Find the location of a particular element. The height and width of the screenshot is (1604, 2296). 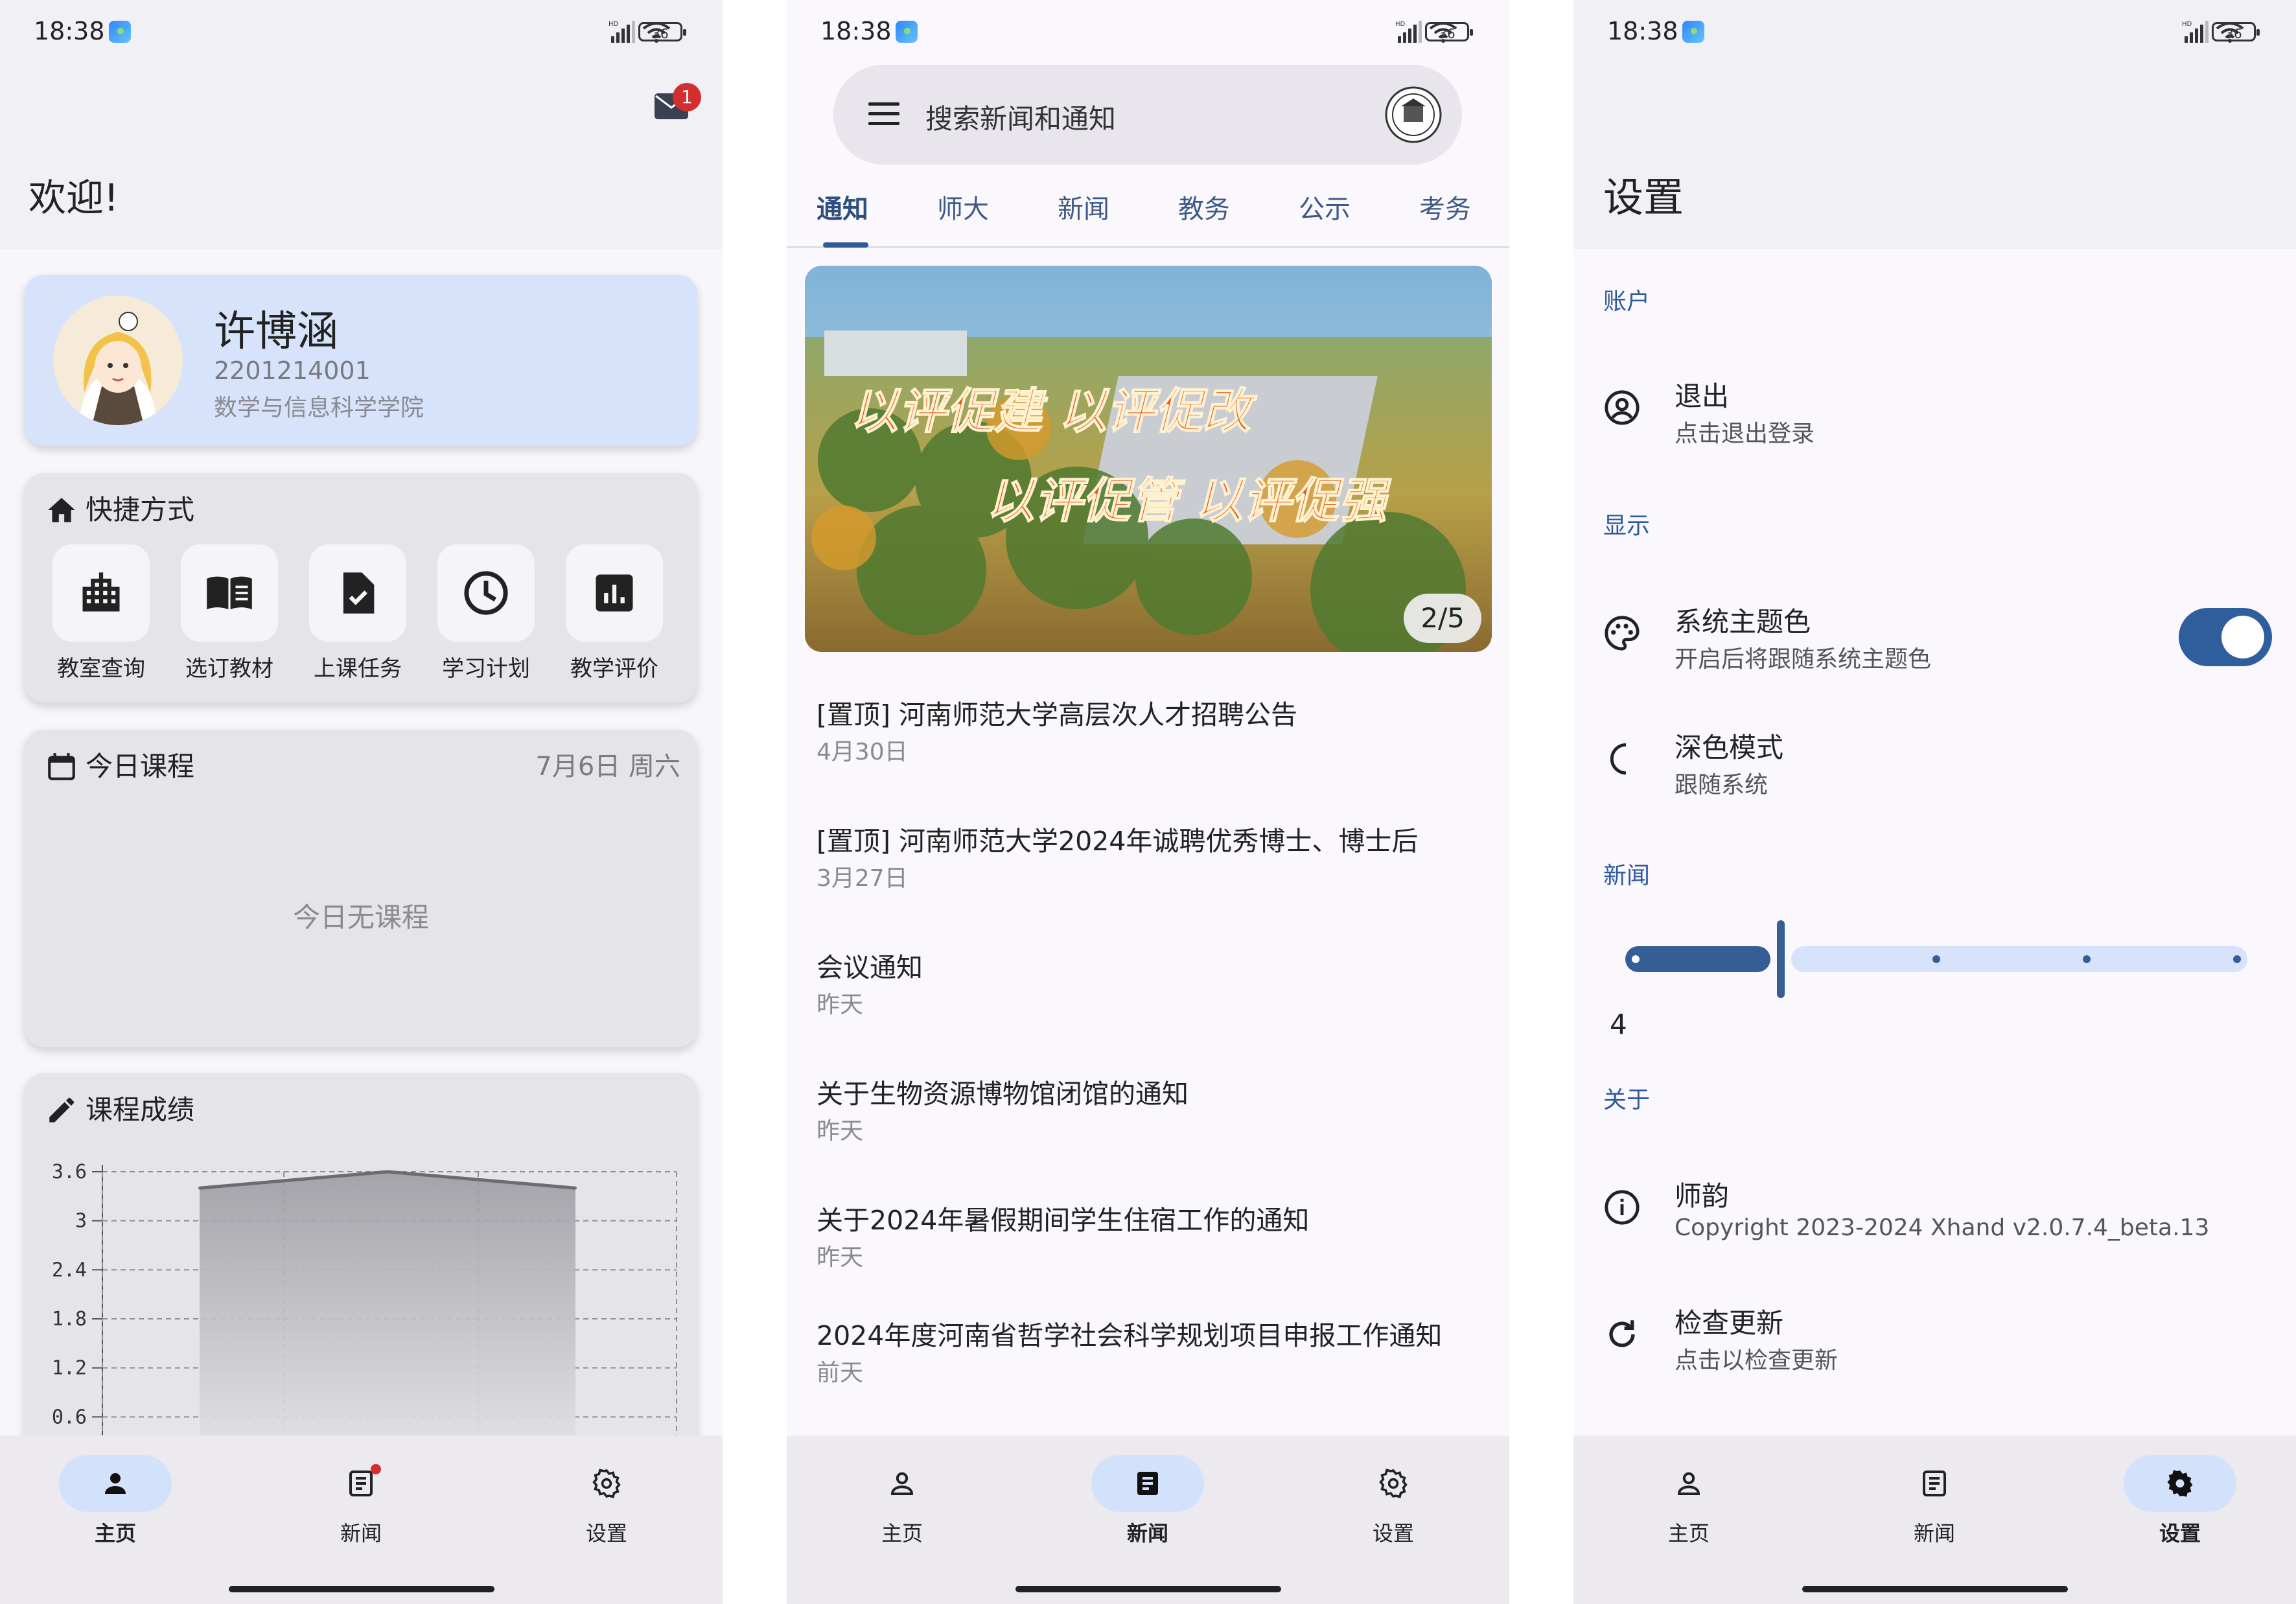

banner-image: 以评促建 以评促改 以评促管 以评促强 is located at coordinates (1148, 459).